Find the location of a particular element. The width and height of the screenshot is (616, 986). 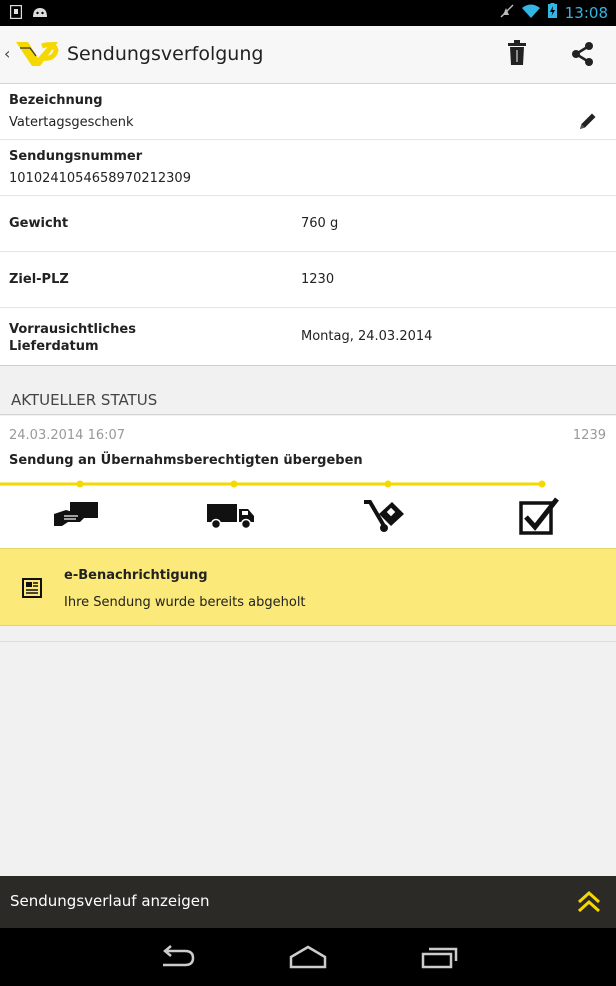

newspaper-icon is located at coordinates (32, 590).